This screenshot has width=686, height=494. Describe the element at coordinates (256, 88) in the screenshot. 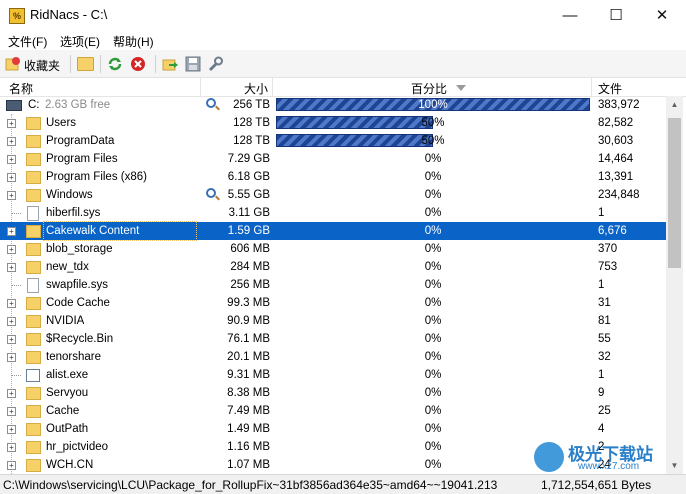

I see `column-size: 大小` at that location.